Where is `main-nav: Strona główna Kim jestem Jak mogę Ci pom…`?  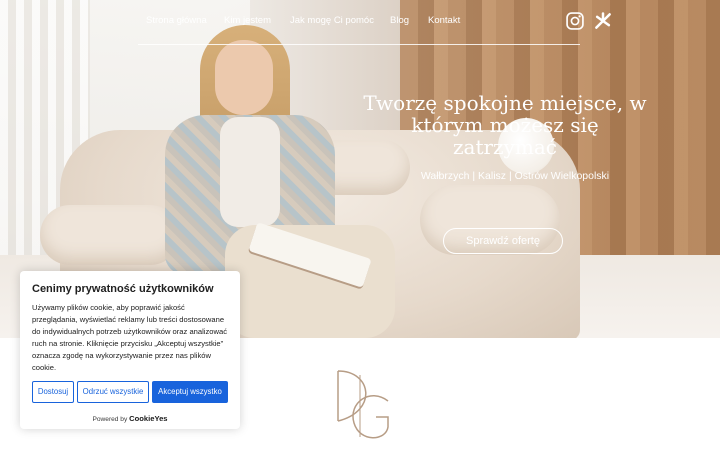
main-nav: Strona główna Kim jestem Jak mogę Ci pom… is located at coordinates (359, 22).